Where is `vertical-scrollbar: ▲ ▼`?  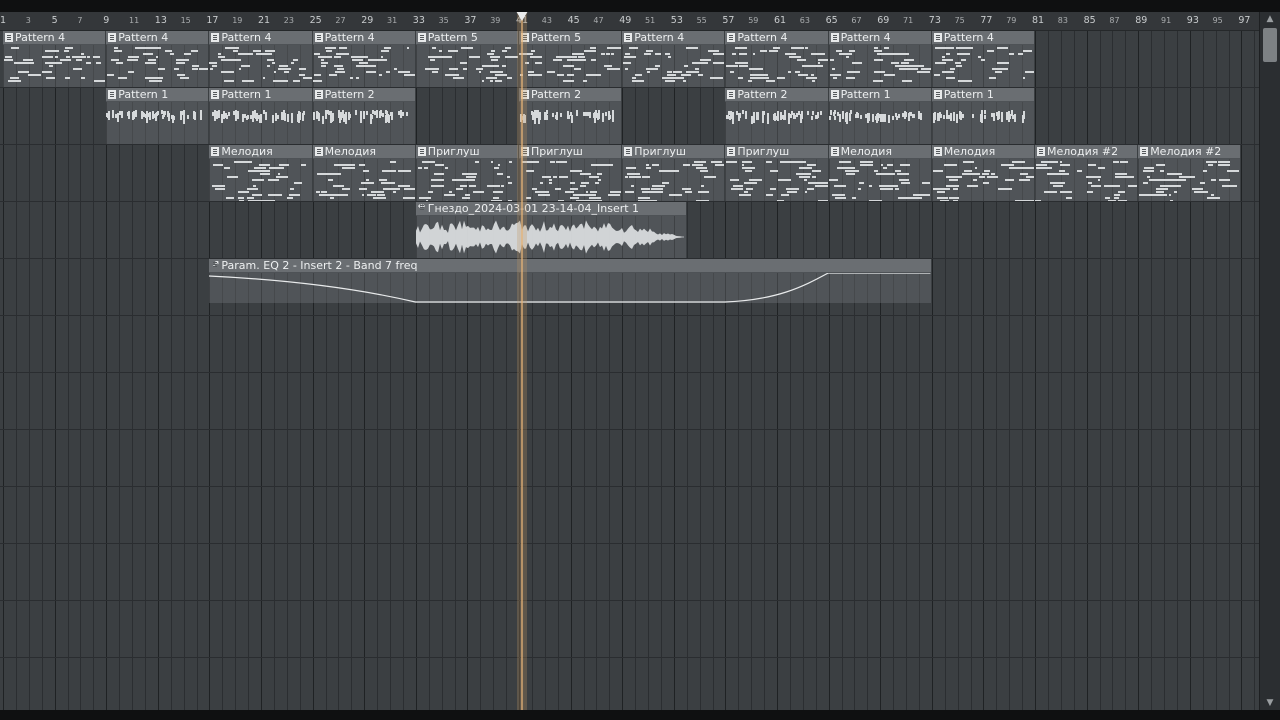
vertical-scrollbar: ▲ ▼ is located at coordinates (1269, 361).